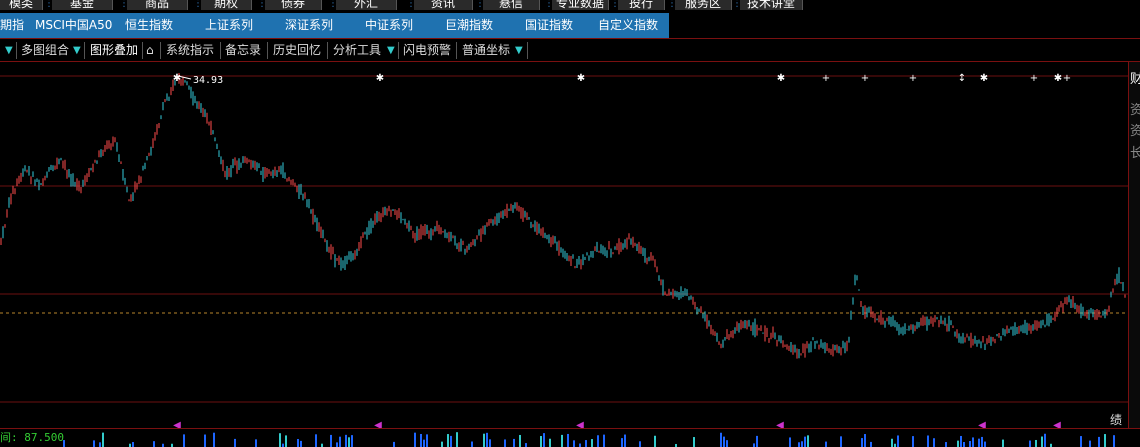  I want to click on tab-msci-a50: MSCI中国A50, so click(73, 25).